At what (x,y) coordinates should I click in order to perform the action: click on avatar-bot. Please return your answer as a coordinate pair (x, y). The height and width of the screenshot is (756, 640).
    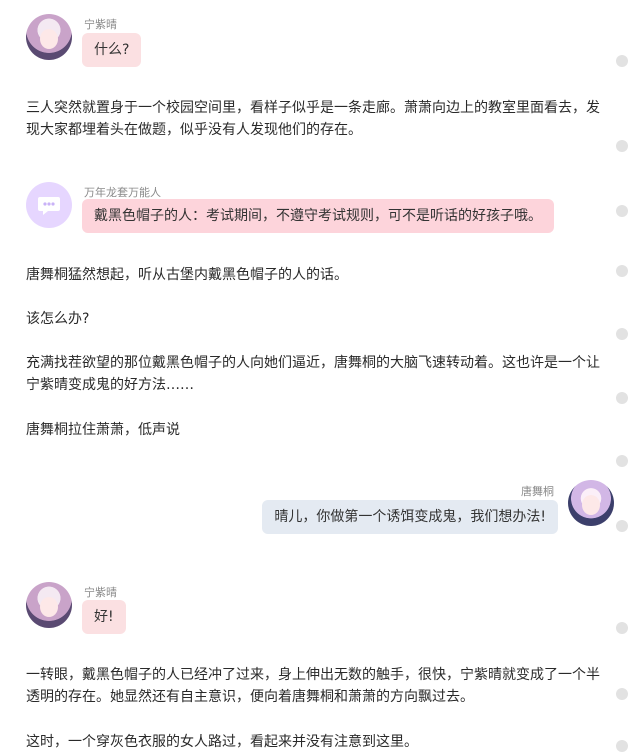
    Looking at the image, I should click on (49, 205).